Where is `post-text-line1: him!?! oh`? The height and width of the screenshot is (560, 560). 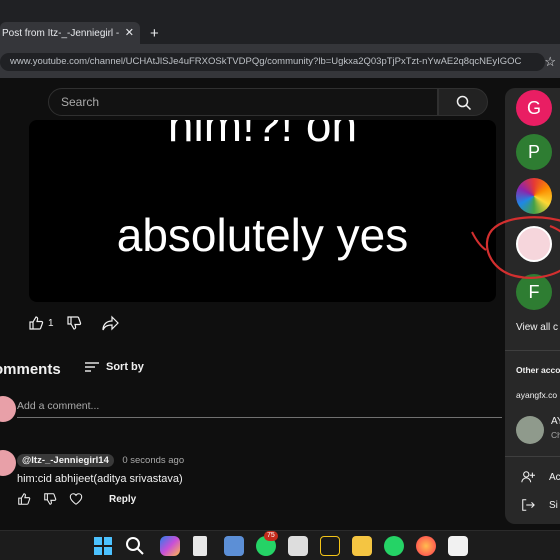
post-text-line1: him!?! oh is located at coordinates (262, 135).